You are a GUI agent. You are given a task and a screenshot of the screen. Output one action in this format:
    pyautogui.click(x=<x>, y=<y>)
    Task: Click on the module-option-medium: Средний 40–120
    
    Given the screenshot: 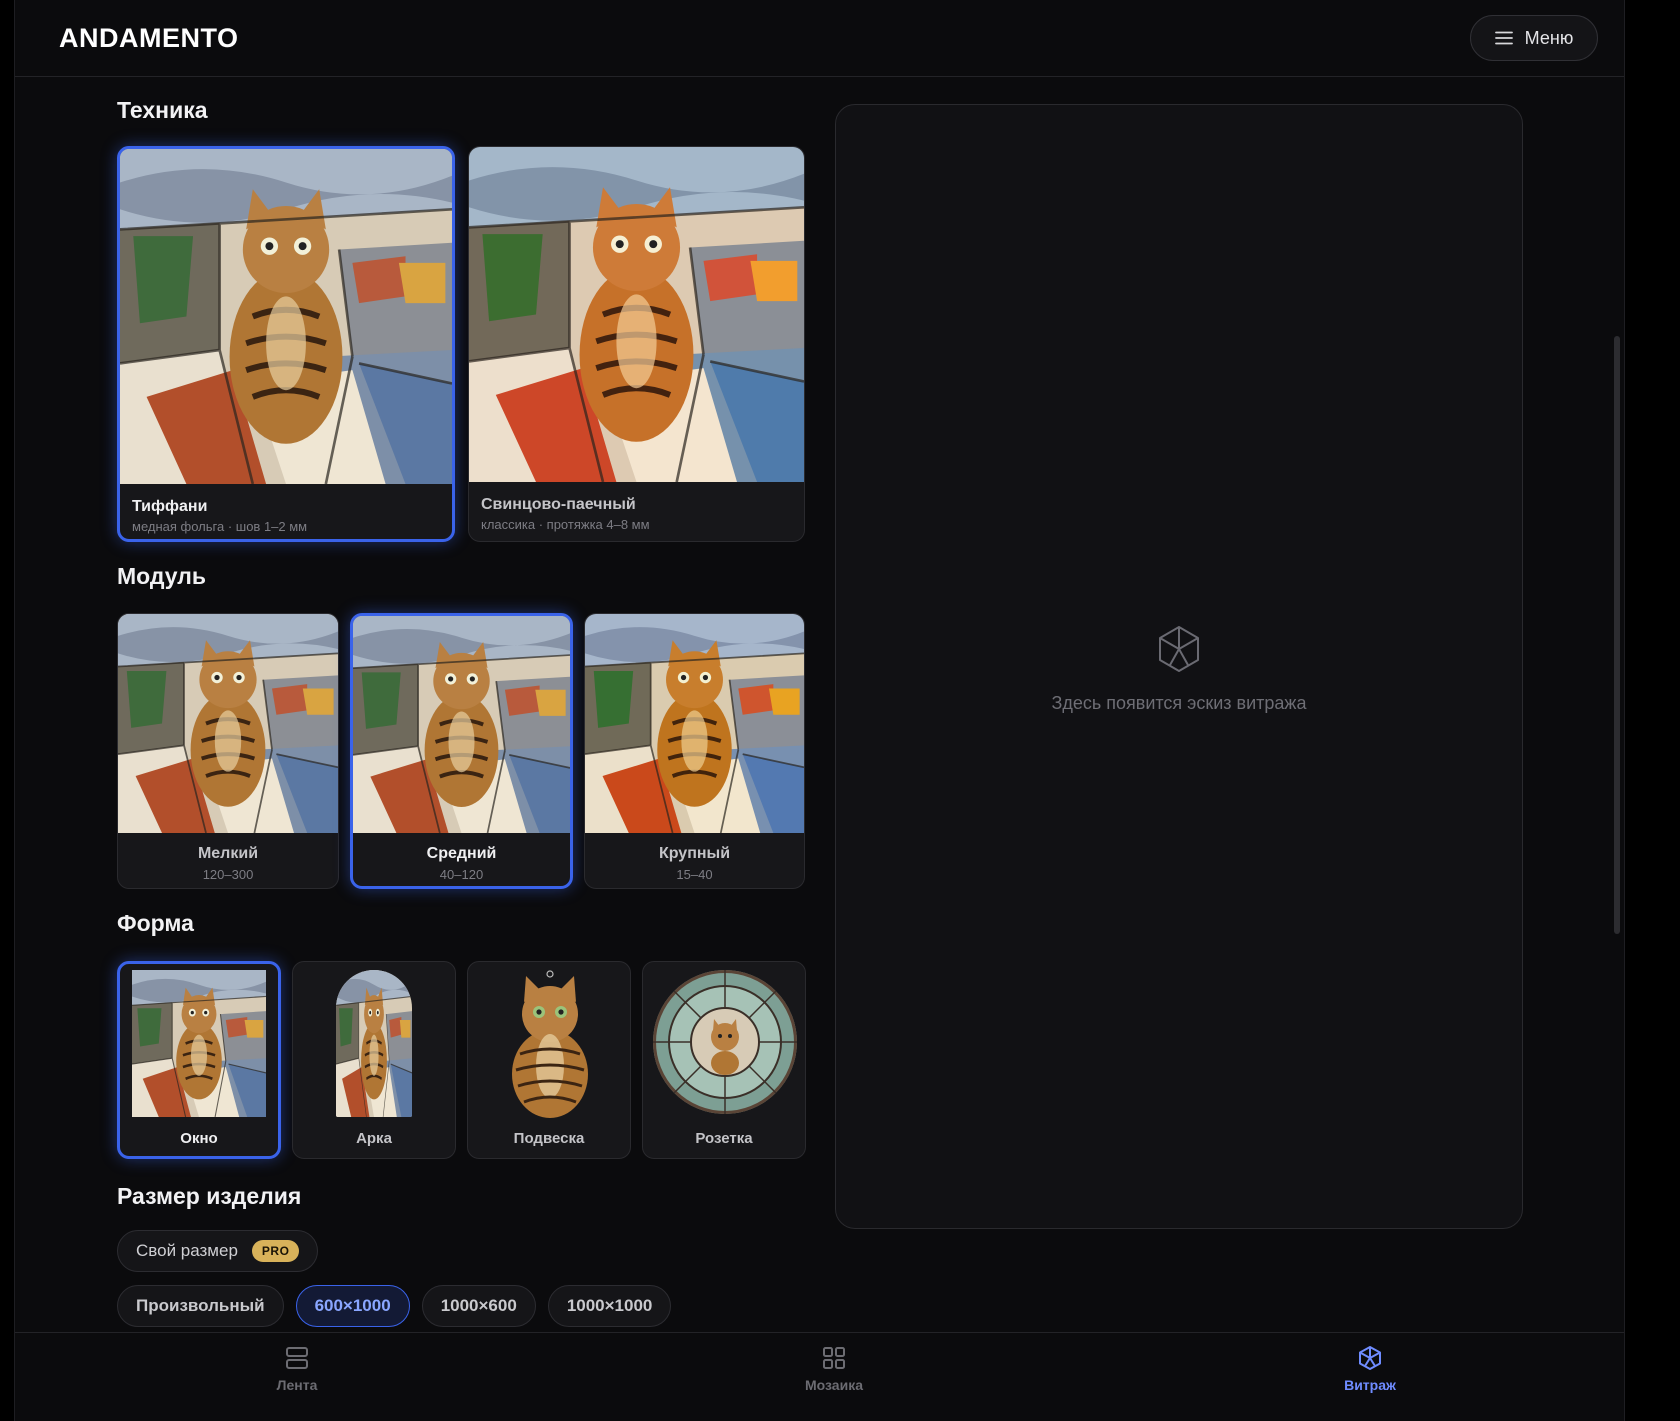 What is the action you would take?
    pyautogui.click(x=461, y=751)
    